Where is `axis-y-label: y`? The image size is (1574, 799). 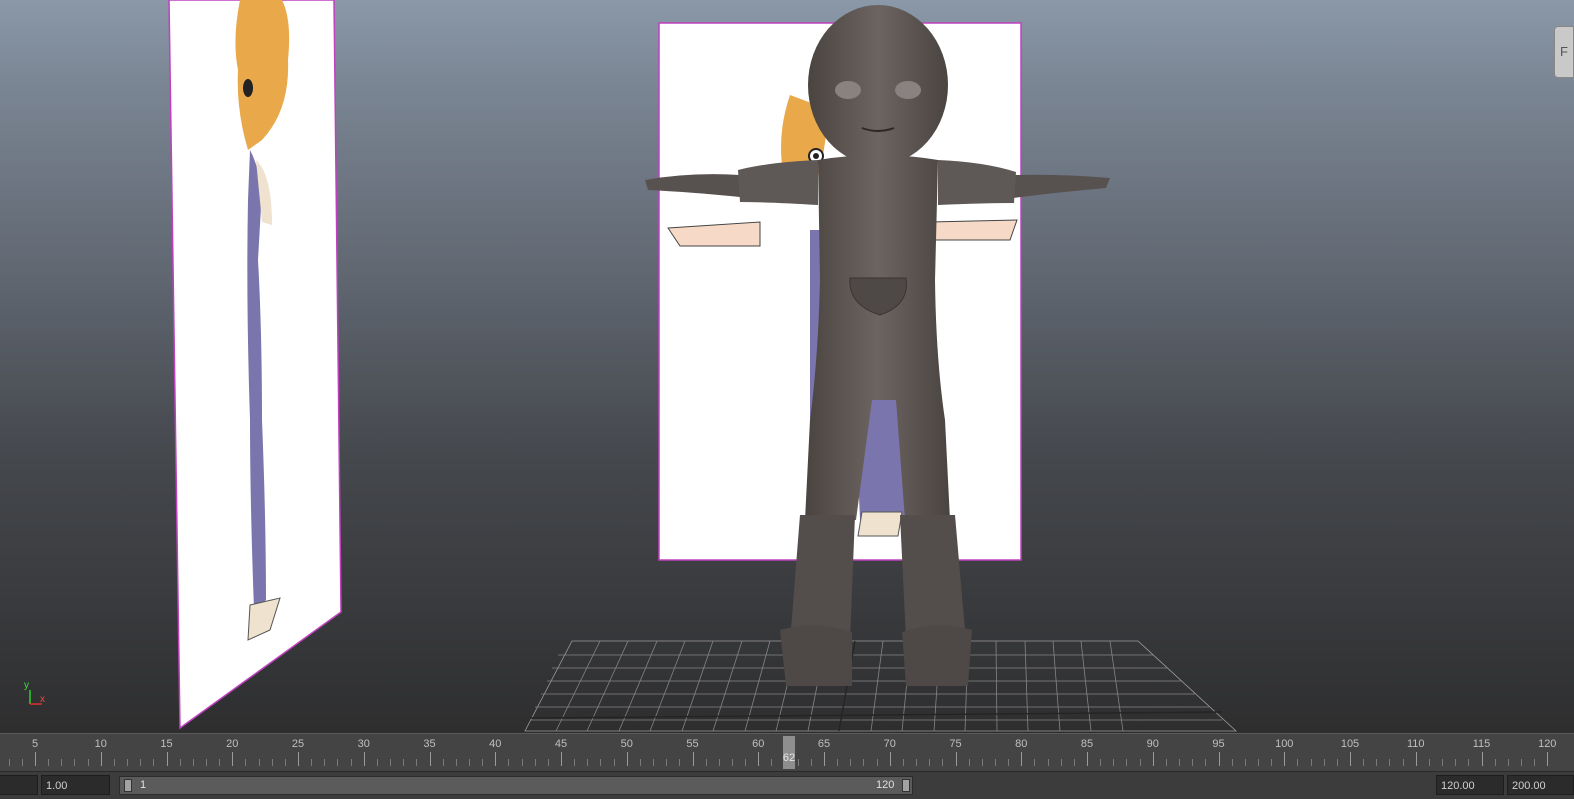 axis-y-label: y is located at coordinates (26, 685).